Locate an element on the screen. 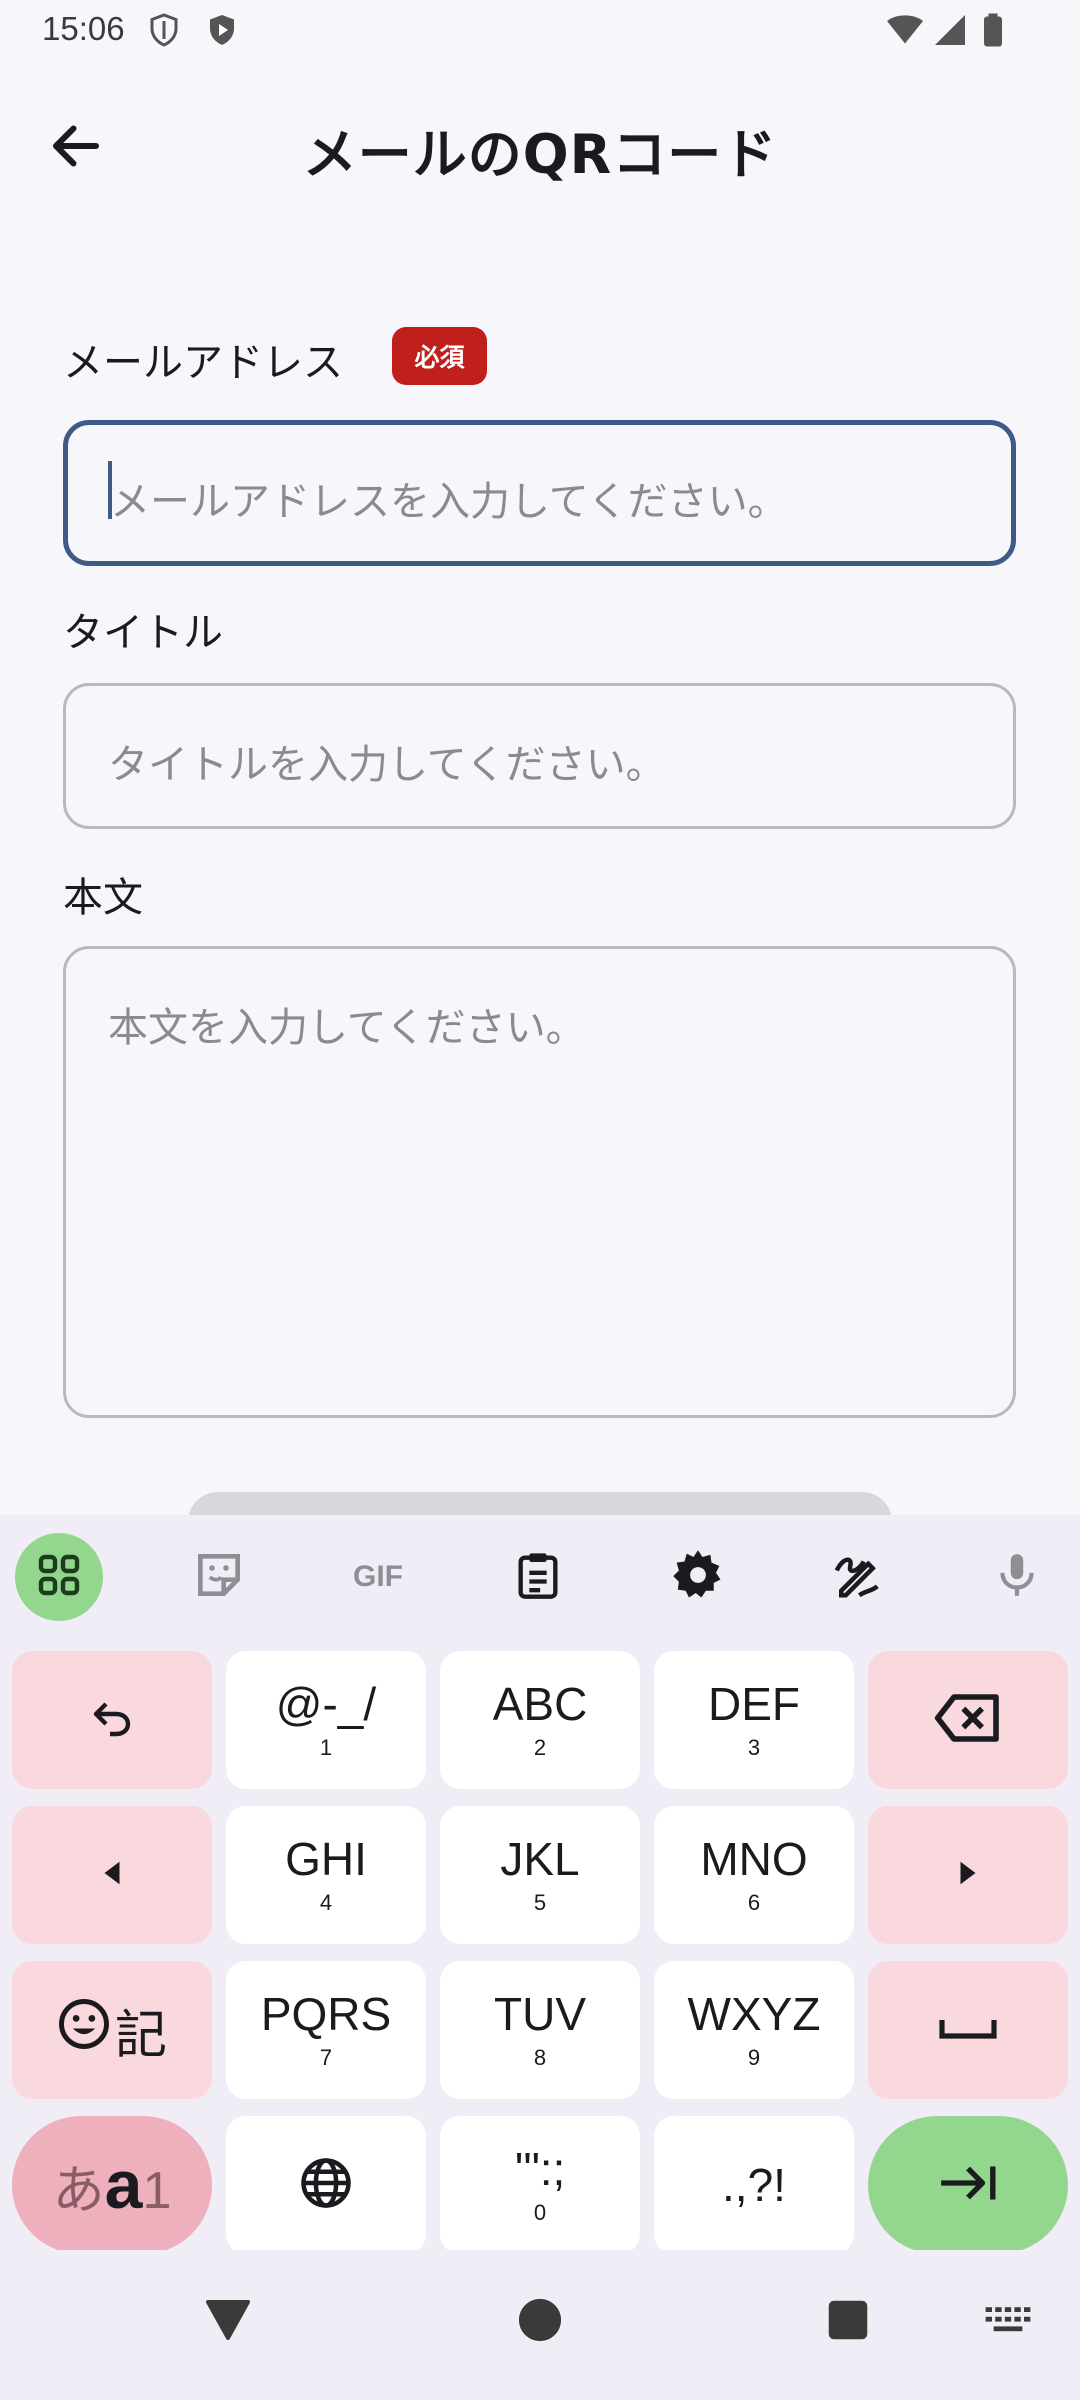 This screenshot has height=2400, width=1080. backspace-key is located at coordinates (968, 1720).